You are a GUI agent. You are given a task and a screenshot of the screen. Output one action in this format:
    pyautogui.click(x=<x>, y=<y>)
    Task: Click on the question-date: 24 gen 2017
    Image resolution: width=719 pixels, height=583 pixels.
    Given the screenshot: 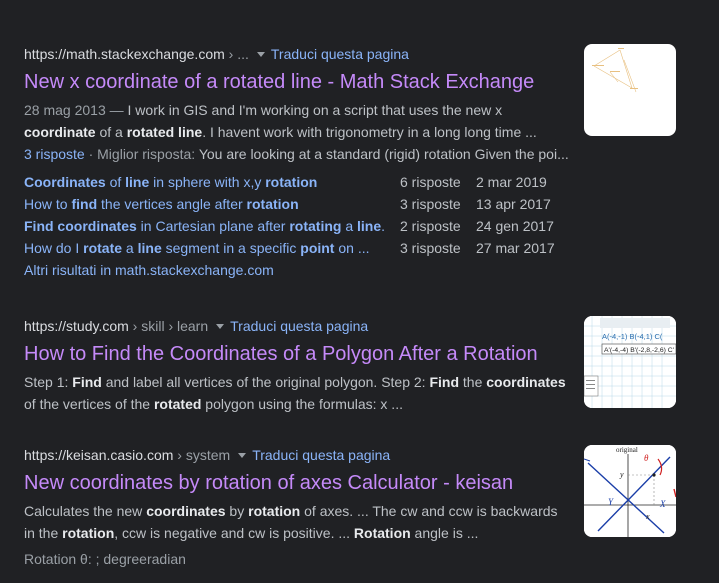 What is the action you would take?
    pyautogui.click(x=515, y=226)
    